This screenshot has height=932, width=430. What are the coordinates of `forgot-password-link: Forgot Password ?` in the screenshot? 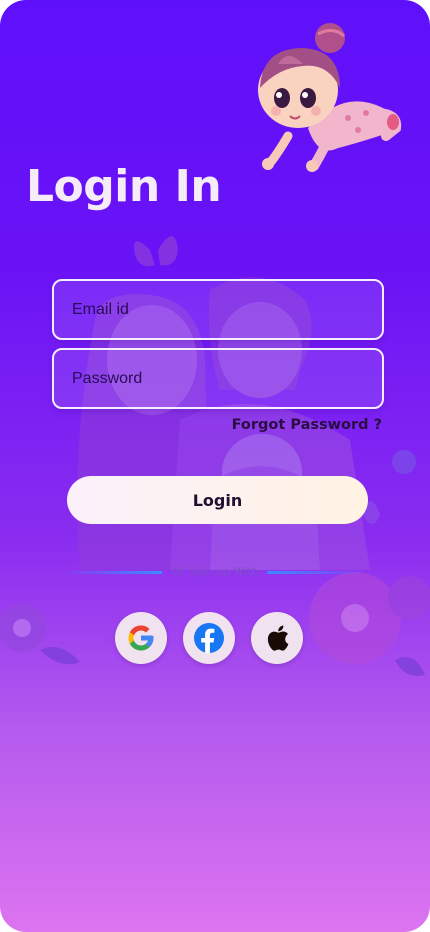 It's located at (307, 425).